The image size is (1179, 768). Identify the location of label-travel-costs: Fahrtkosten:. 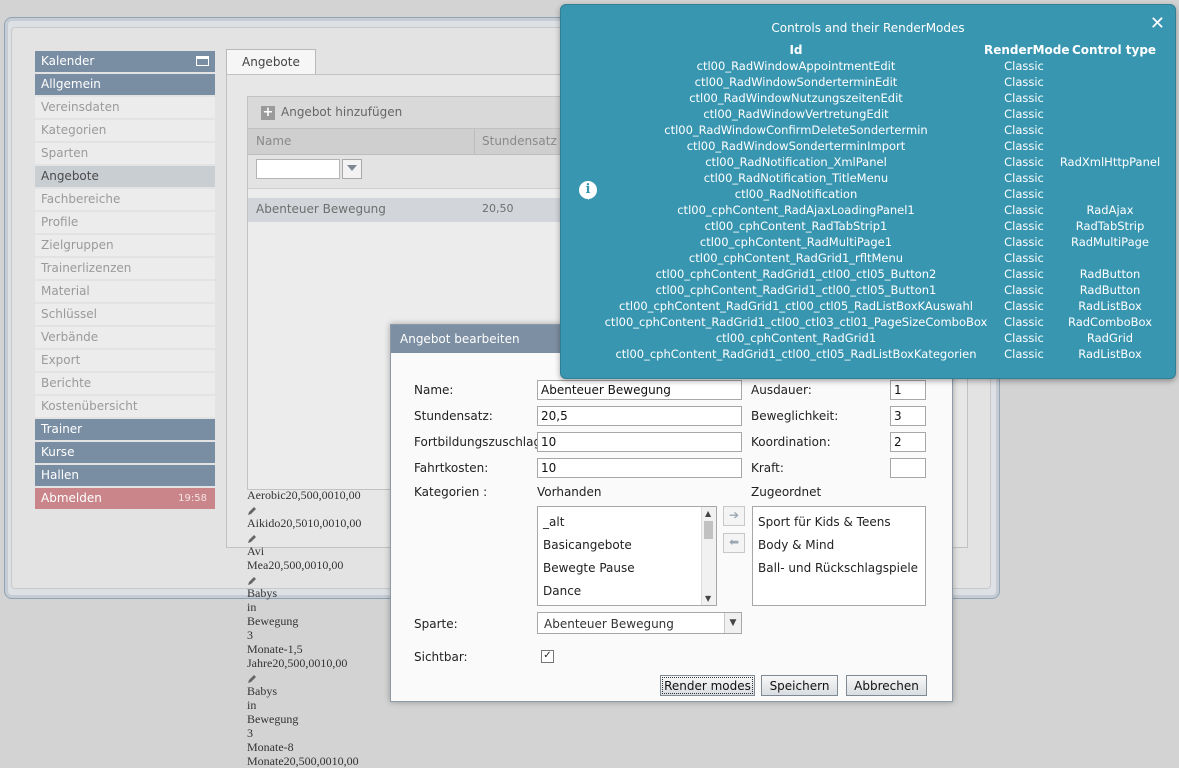
(451, 468).